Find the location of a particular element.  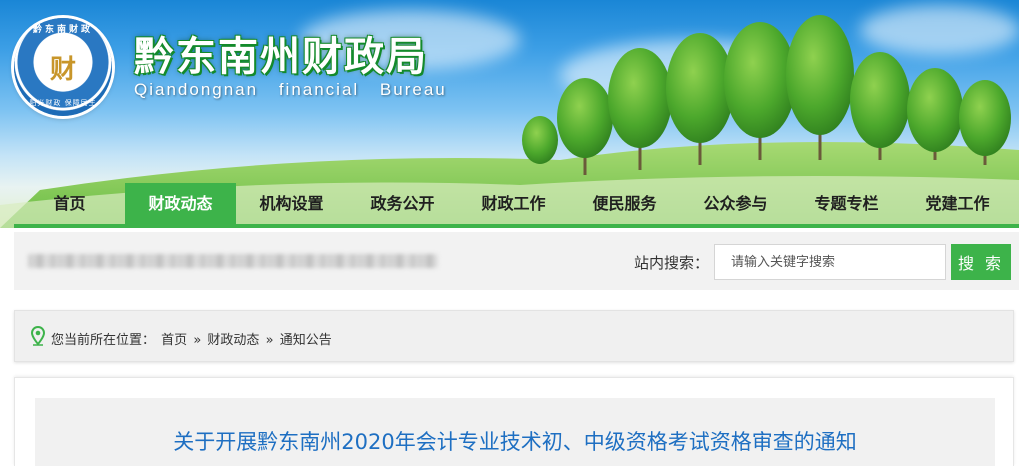

breadcrumb-item-notices: 通知公告 is located at coordinates (306, 340).